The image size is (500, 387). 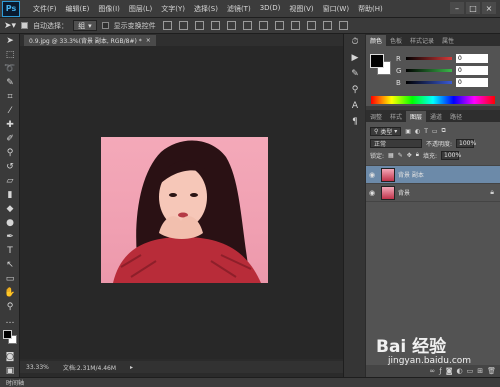 What do you see at coordinates (444, 131) in the screenshot?
I see `filter-smart-icon: ⧉` at bounding box center [444, 131].